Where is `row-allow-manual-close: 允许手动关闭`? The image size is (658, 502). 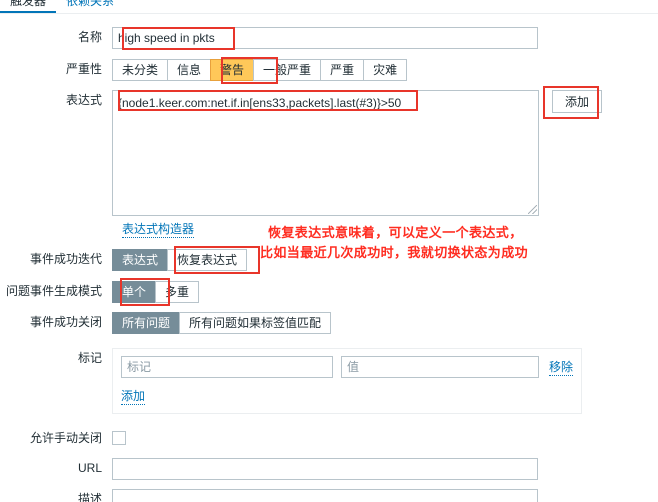 row-allow-manual-close: 允许手动关闭 is located at coordinates (63, 438).